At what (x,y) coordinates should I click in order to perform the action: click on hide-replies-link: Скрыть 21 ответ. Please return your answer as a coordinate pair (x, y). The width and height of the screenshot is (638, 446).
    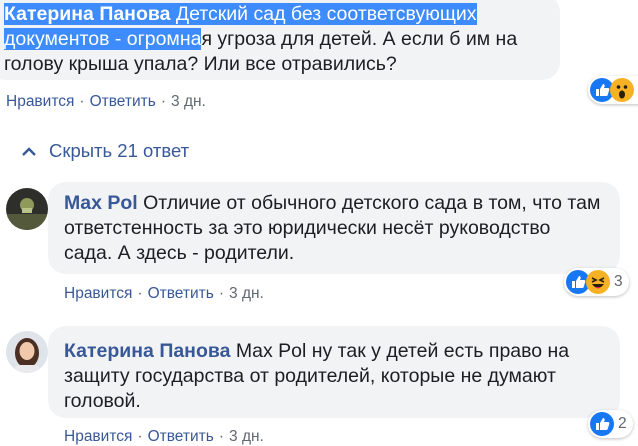
    Looking at the image, I should click on (105, 151).